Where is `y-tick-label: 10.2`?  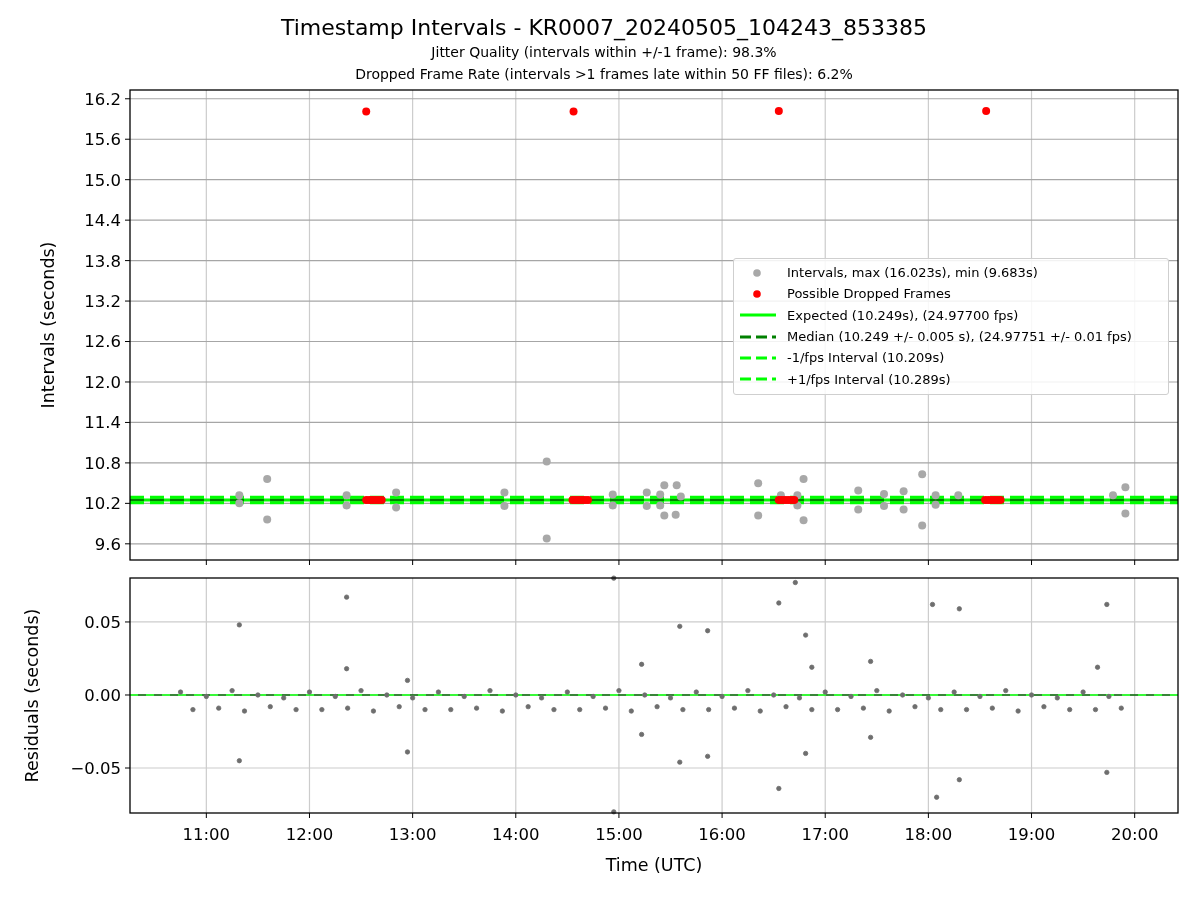 y-tick-label: 10.2 is located at coordinates (102, 504).